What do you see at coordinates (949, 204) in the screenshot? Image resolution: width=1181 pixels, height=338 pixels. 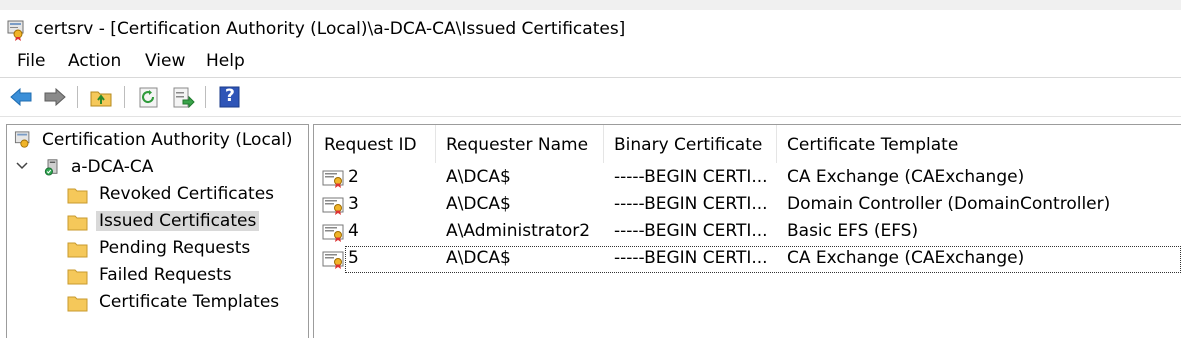 I see `cell-certificate-template: Domain Controller (DomainController)` at bounding box center [949, 204].